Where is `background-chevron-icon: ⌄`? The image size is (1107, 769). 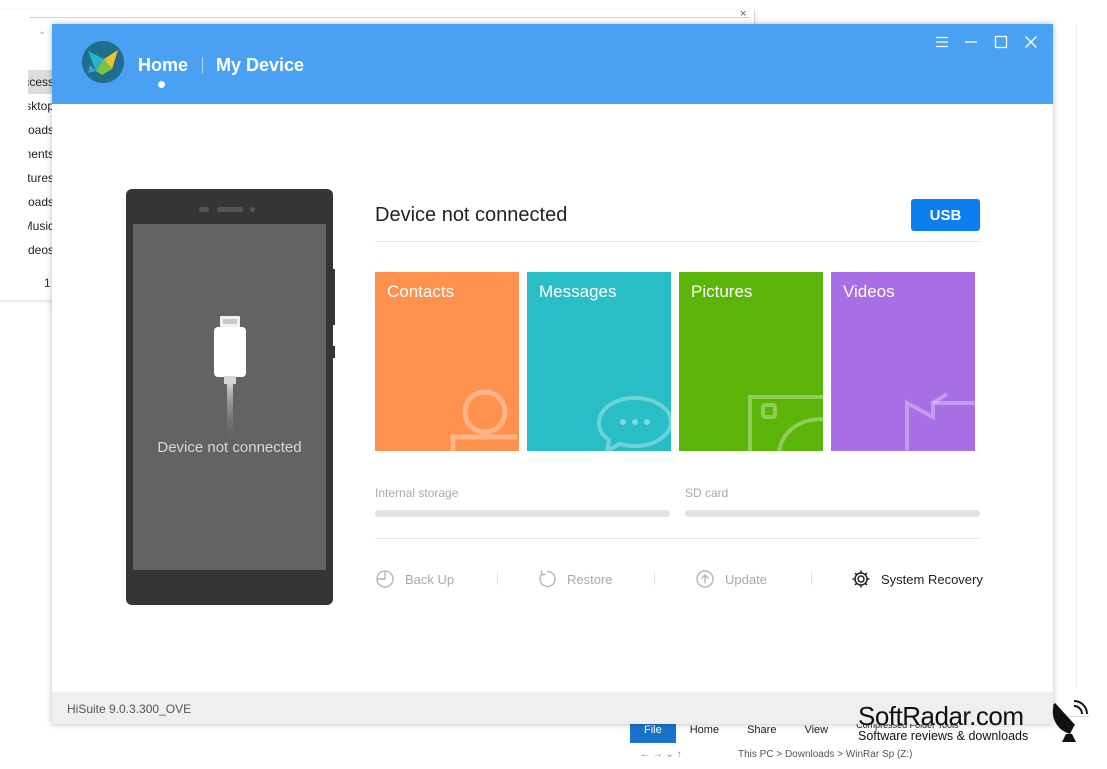
background-chevron-icon: ⌄ is located at coordinates (42, 31).